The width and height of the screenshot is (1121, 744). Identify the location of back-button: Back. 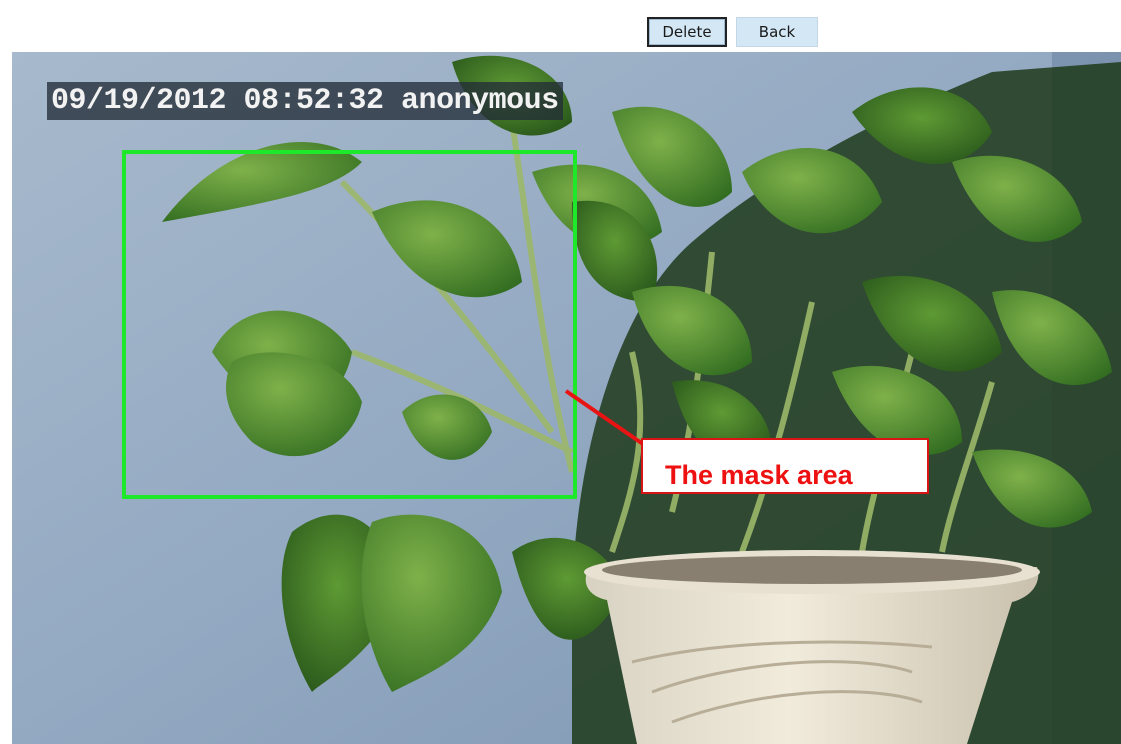
(777, 32).